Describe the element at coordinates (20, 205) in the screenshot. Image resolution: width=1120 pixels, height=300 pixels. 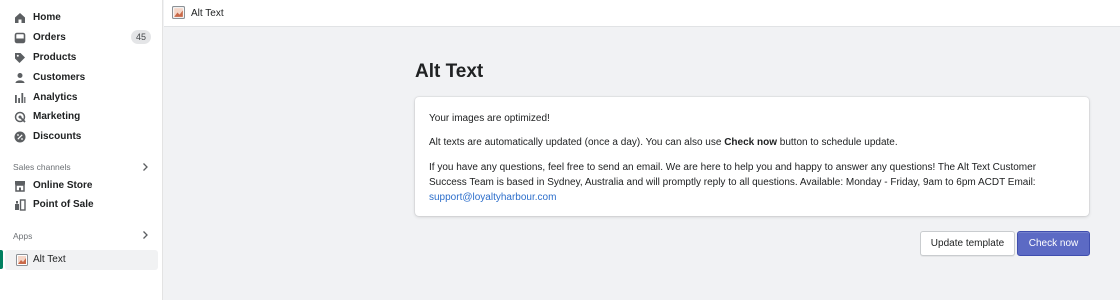
I see `pos-icon` at that location.